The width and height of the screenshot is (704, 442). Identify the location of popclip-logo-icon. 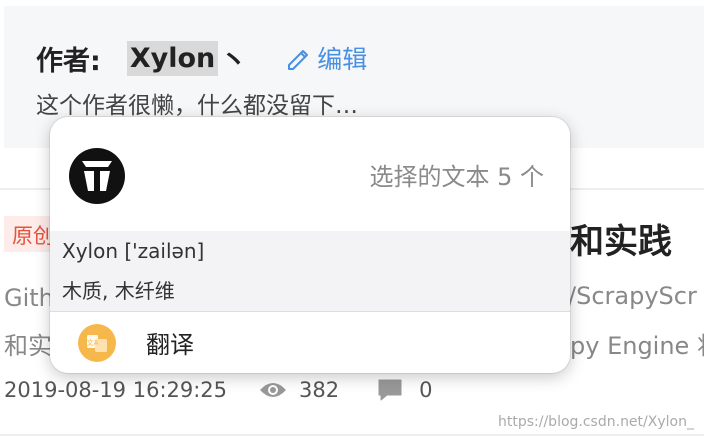
(97, 176).